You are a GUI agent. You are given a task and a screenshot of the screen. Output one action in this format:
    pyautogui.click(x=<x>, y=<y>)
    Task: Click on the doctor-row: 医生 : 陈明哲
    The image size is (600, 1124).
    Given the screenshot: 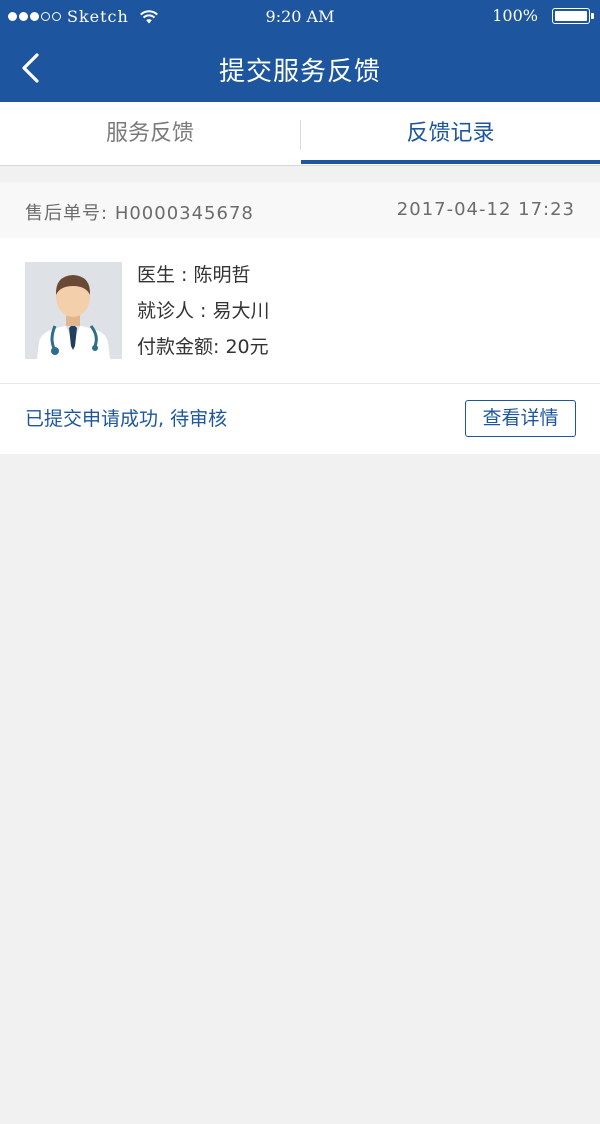 What is the action you would take?
    pyautogui.click(x=203, y=280)
    